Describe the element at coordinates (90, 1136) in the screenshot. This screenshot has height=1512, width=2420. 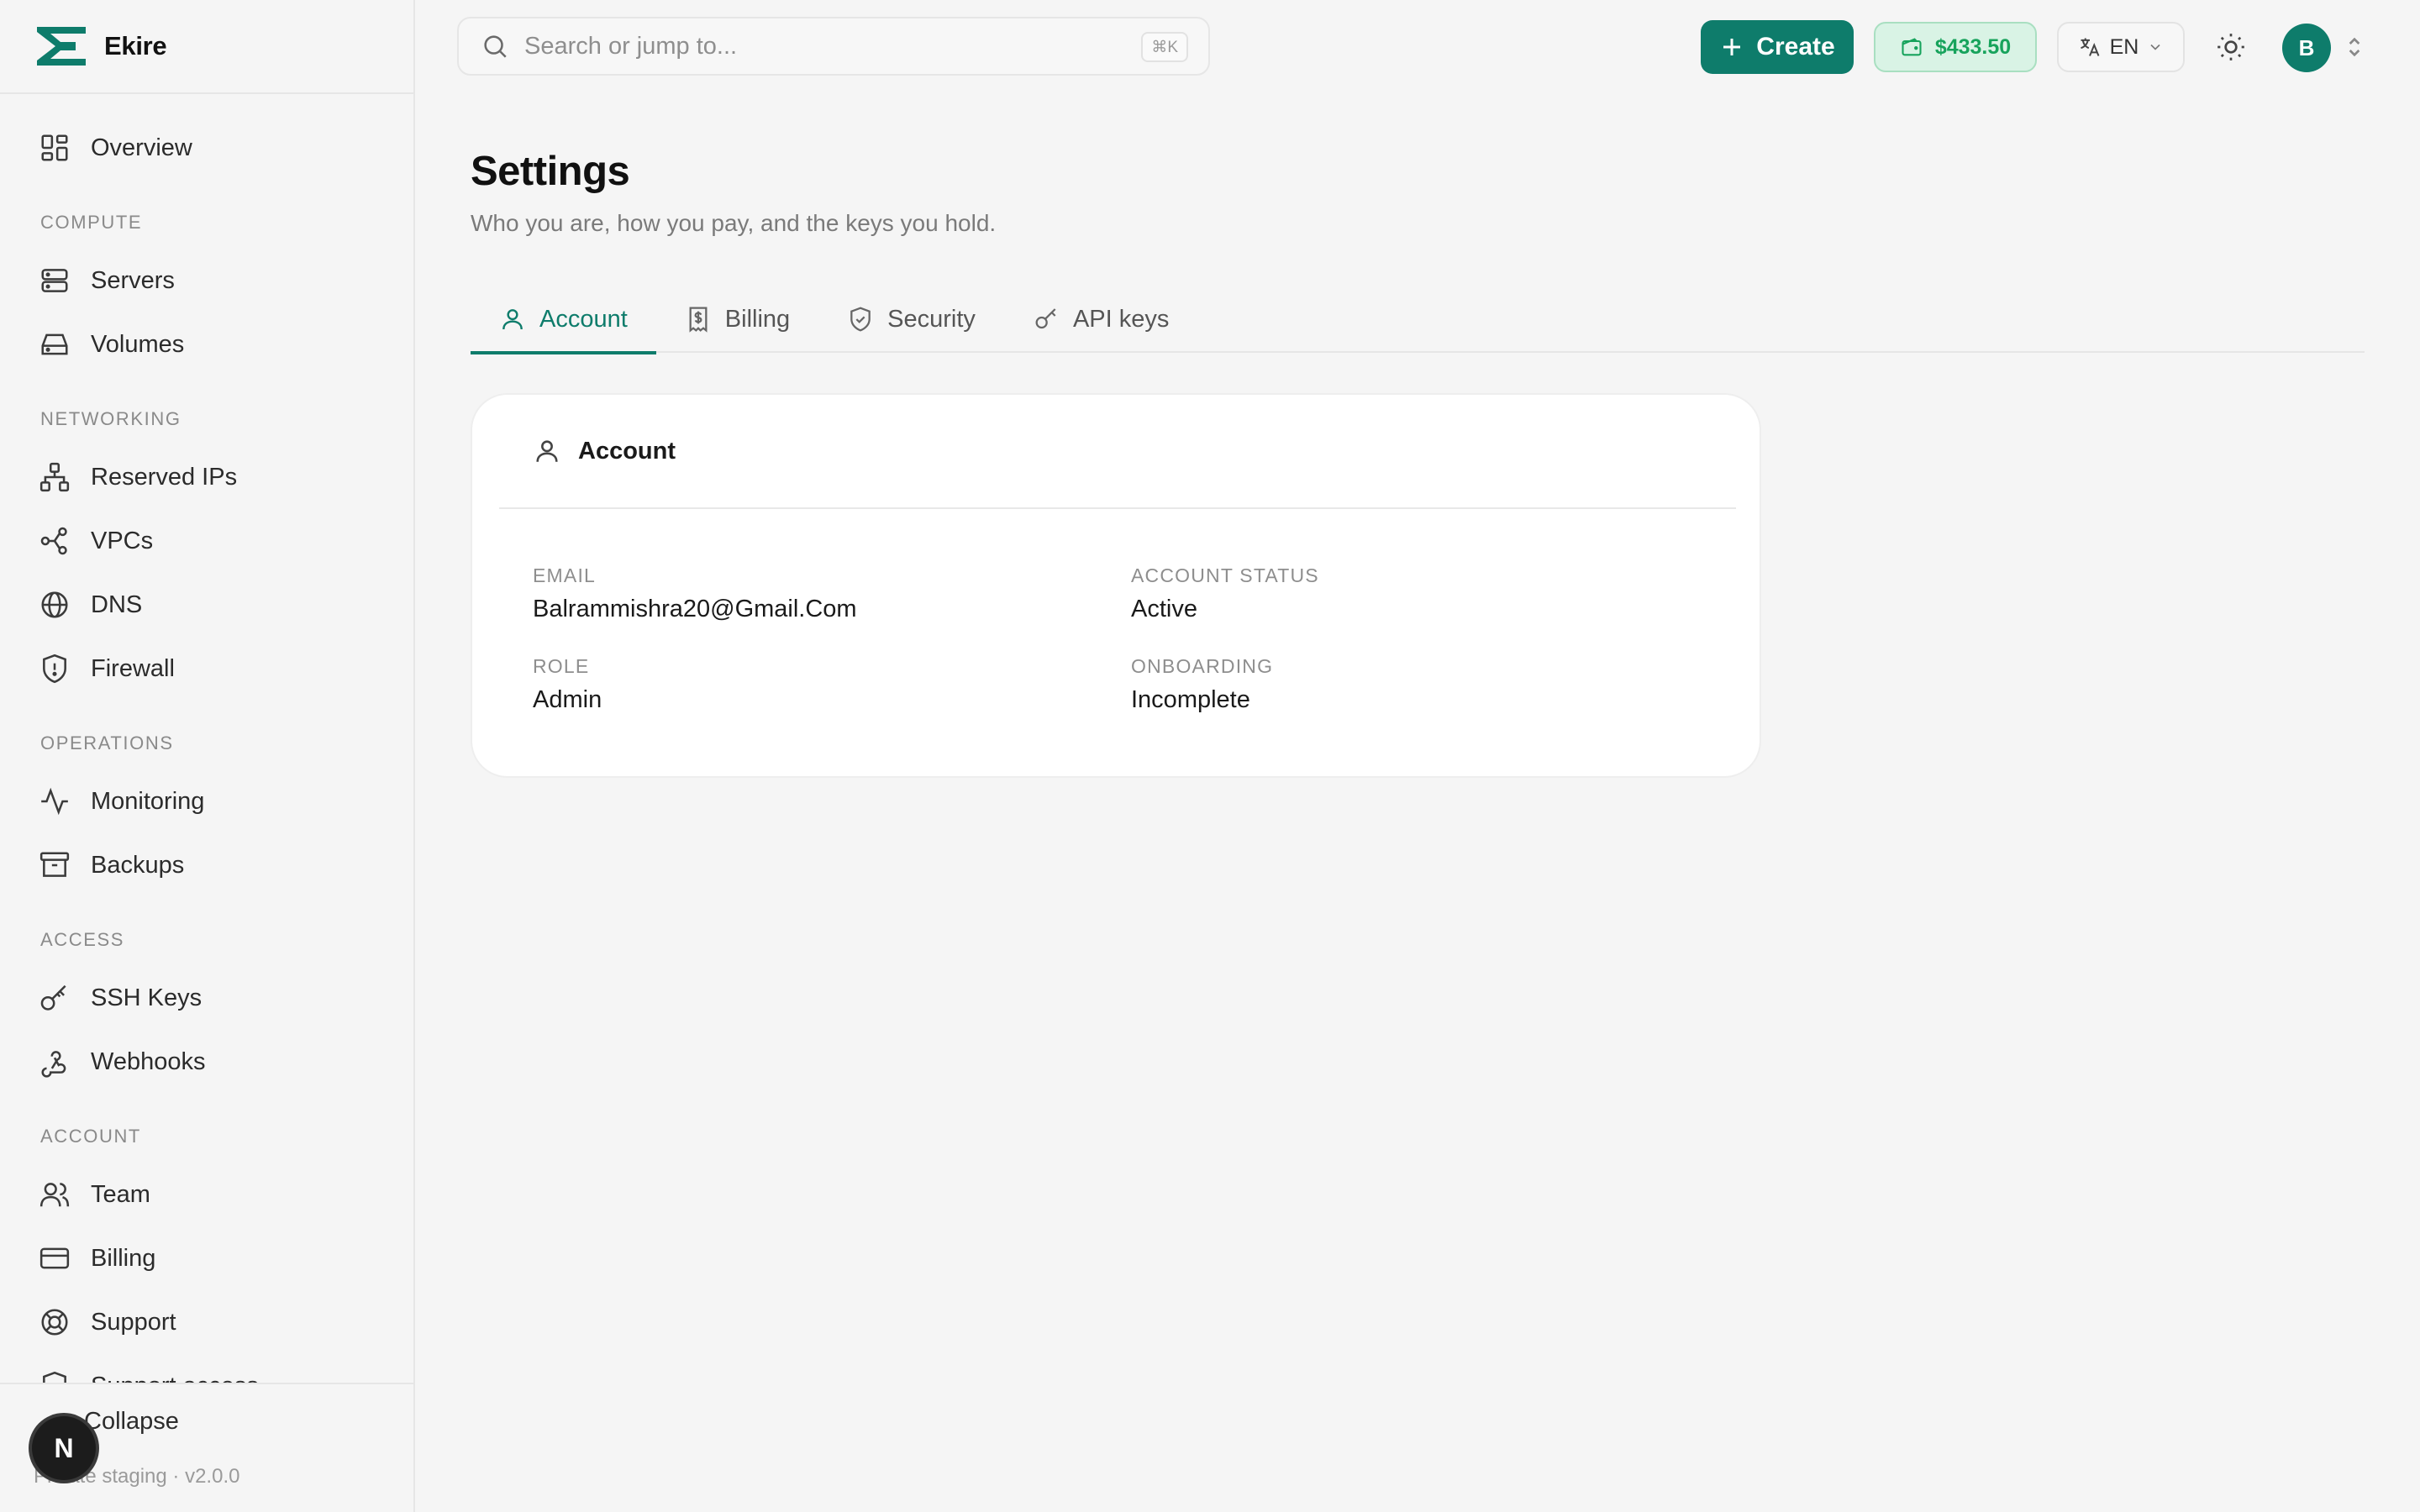
I see `section-account: ACCOUNT` at that location.